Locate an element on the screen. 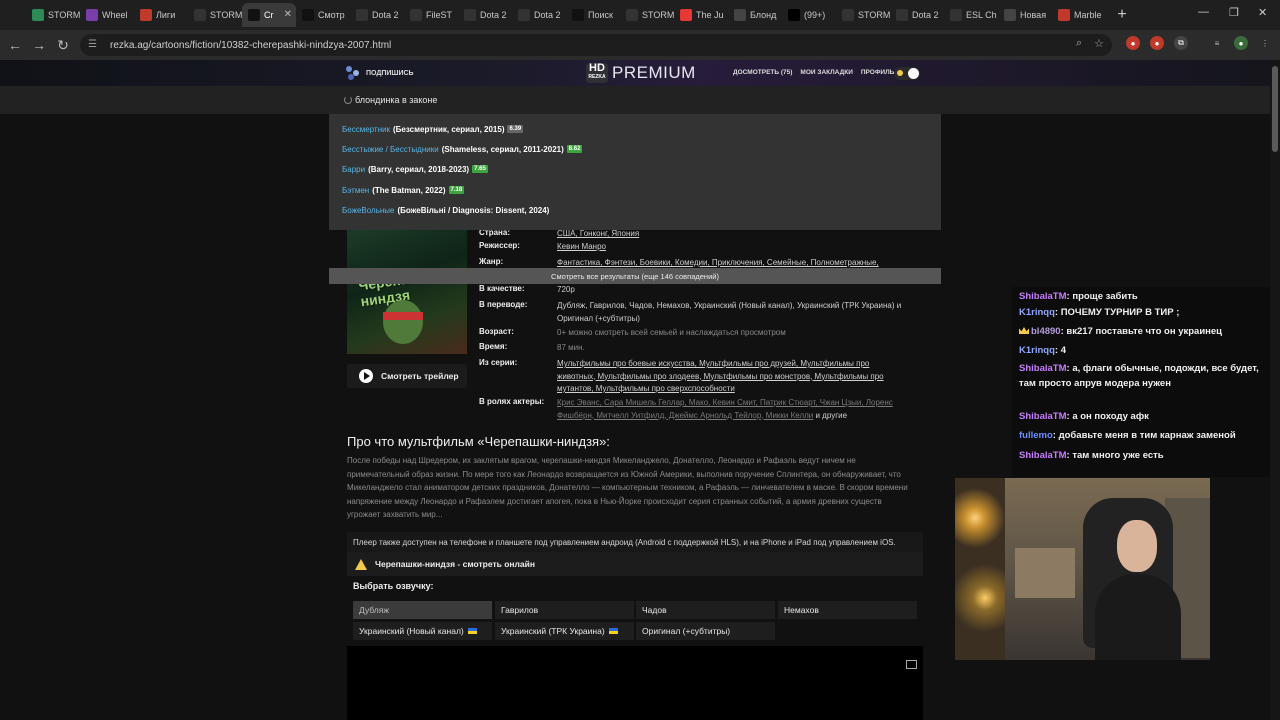 Image resolution: width=1280 pixels, height=720 pixels. browser-tab: FileST is located at coordinates (431, 15).